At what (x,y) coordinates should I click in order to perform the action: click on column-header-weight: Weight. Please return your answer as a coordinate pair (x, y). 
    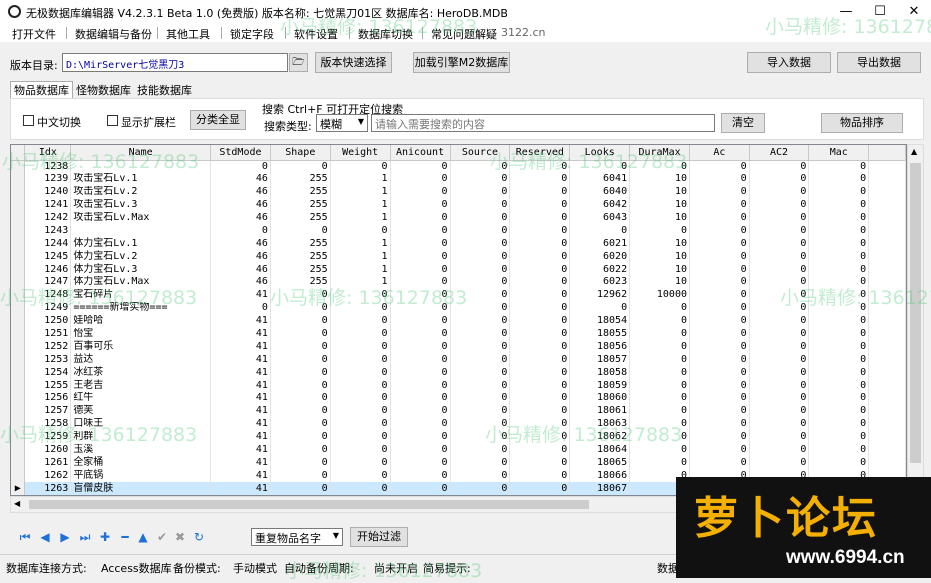
    Looking at the image, I should click on (360, 153).